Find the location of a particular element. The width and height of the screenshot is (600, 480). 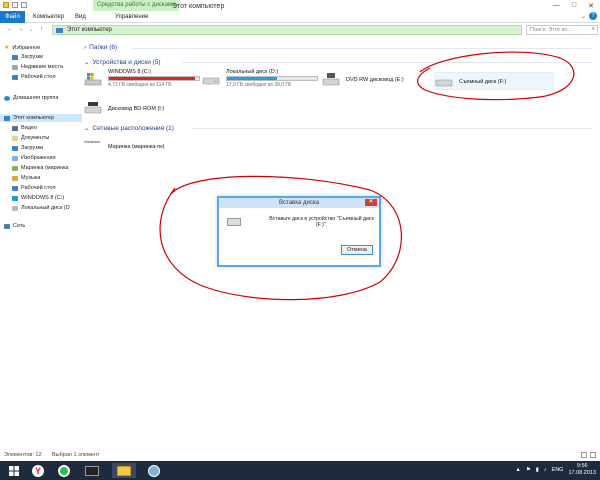

properties-icon is located at coordinates (15, 5).